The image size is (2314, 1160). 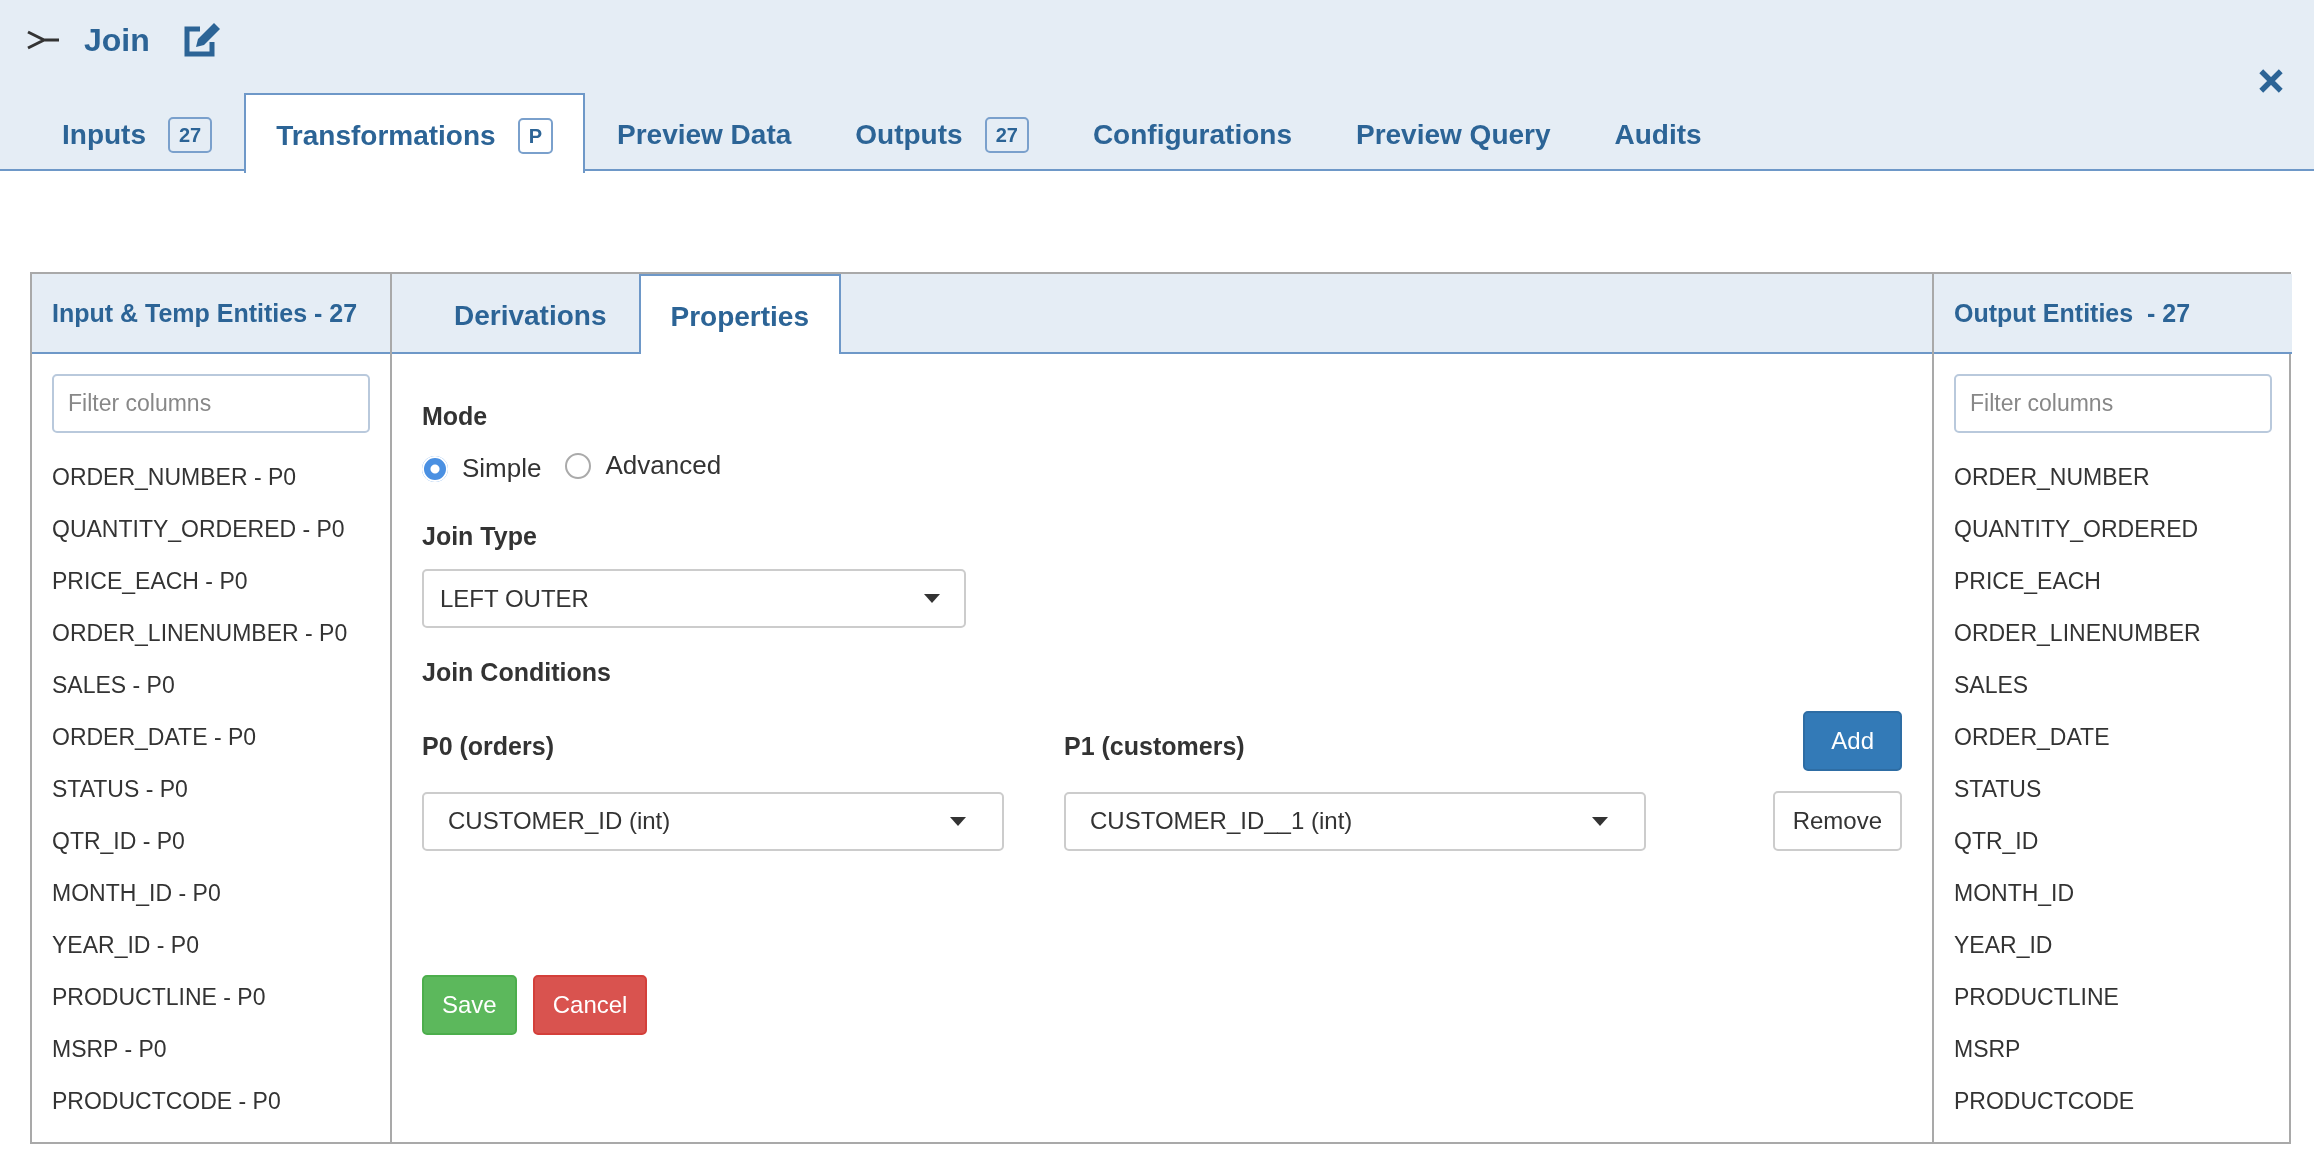 I want to click on column-item: PRODUCTCODE, so click(x=2113, y=1101).